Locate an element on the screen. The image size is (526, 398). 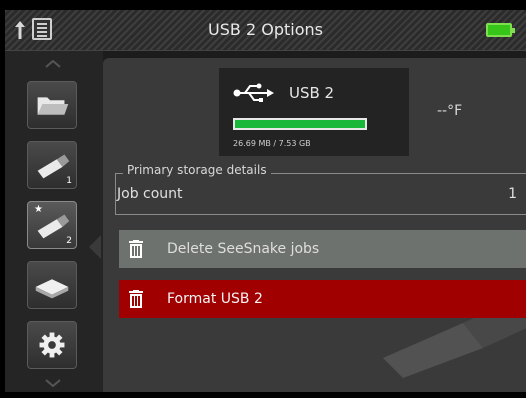
storage-usage-fill is located at coordinates (300, 124).